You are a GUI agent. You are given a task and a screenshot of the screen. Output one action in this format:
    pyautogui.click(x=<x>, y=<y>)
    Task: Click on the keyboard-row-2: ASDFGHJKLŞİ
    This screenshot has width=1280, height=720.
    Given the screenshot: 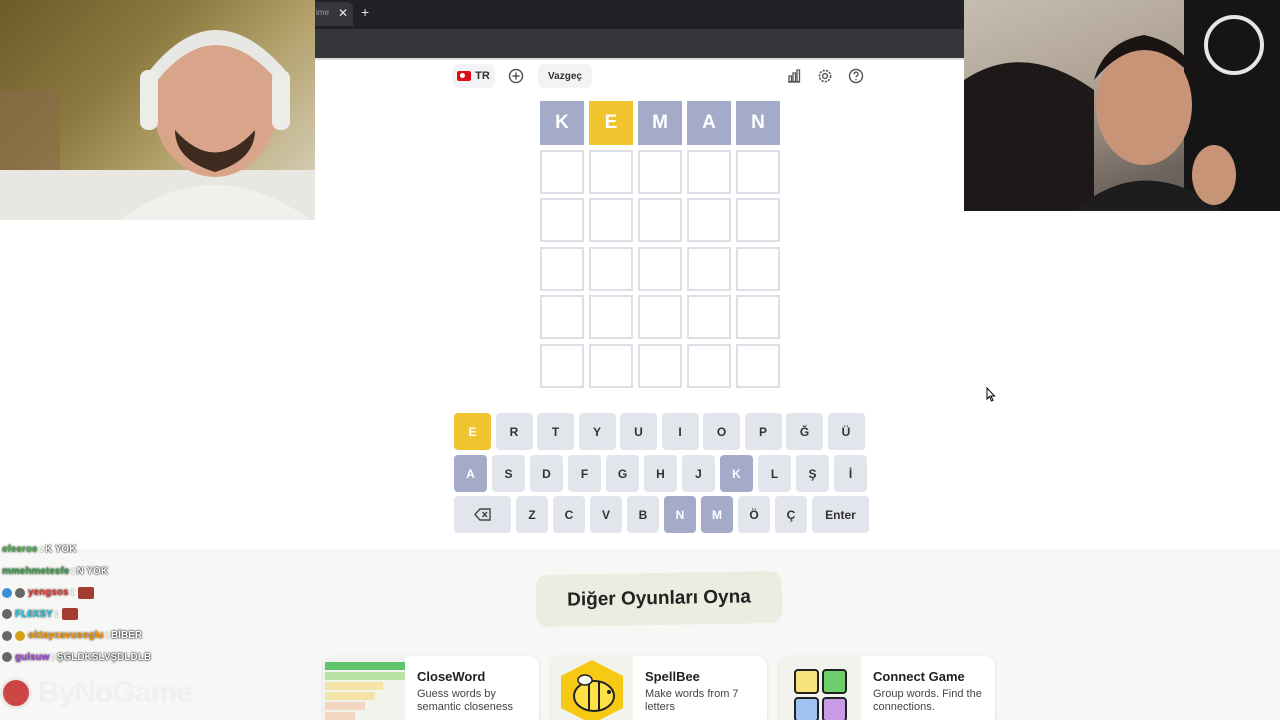 What is the action you would take?
    pyautogui.click(x=660, y=473)
    